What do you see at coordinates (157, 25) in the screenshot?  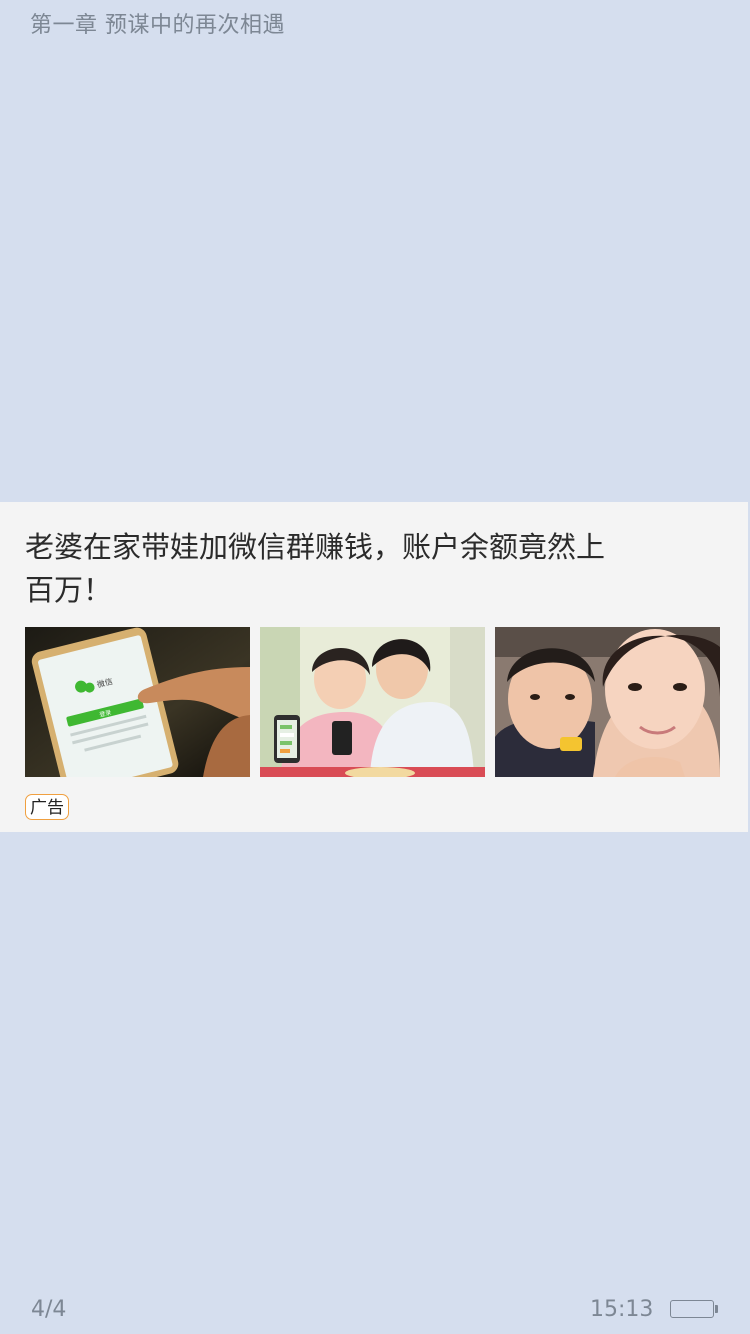 I see `chapter-title: 第一章 预谋中的再次相遇` at bounding box center [157, 25].